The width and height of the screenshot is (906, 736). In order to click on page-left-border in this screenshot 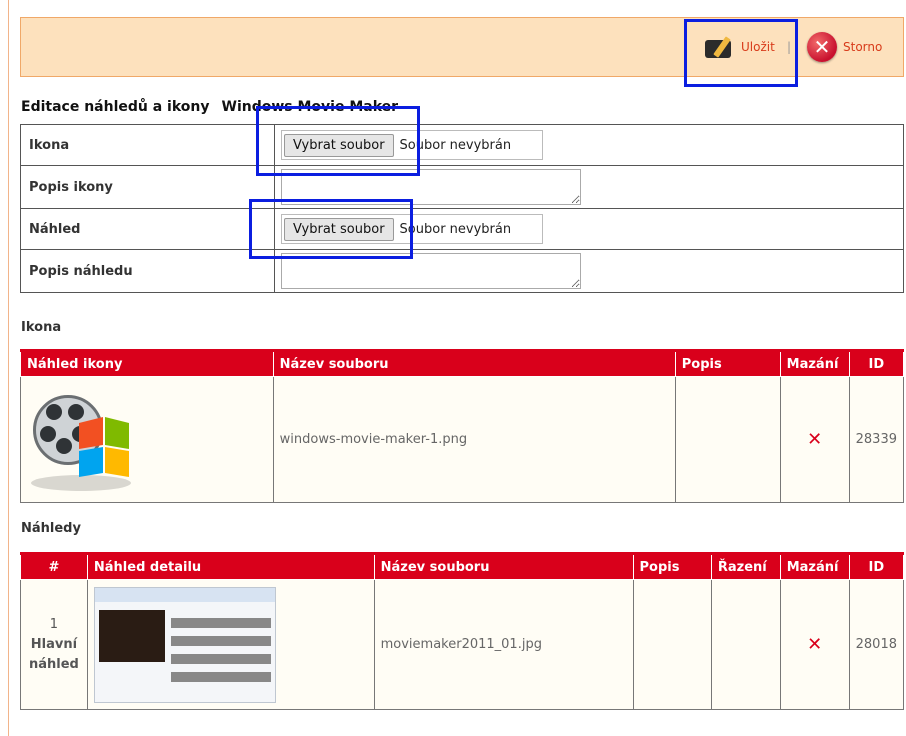, I will do `click(8, 368)`.